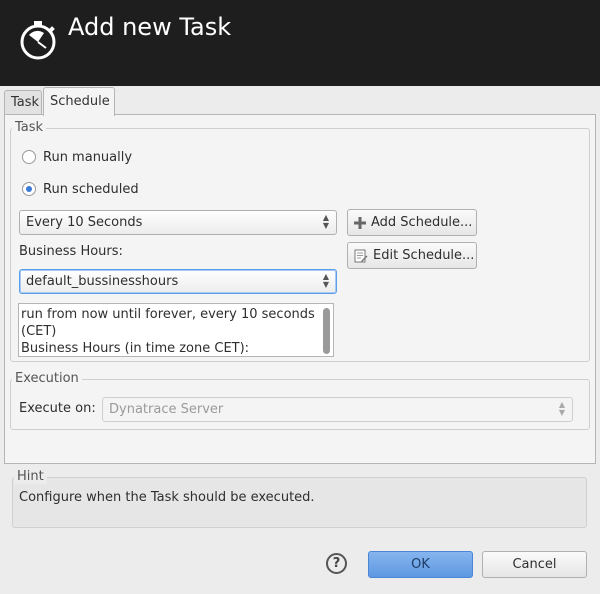  What do you see at coordinates (29, 157) in the screenshot?
I see `run-manually-radio` at bounding box center [29, 157].